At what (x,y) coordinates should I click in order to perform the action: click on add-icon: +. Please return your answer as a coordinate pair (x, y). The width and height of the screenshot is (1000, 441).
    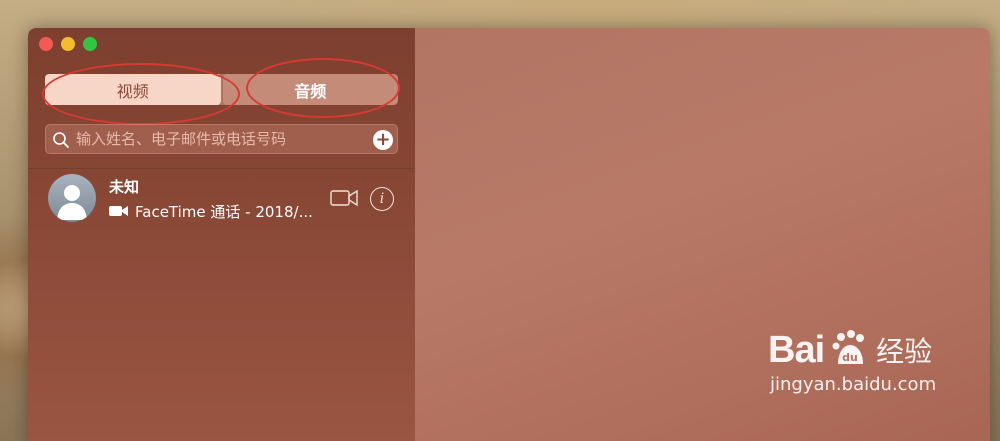
    Looking at the image, I should click on (383, 139).